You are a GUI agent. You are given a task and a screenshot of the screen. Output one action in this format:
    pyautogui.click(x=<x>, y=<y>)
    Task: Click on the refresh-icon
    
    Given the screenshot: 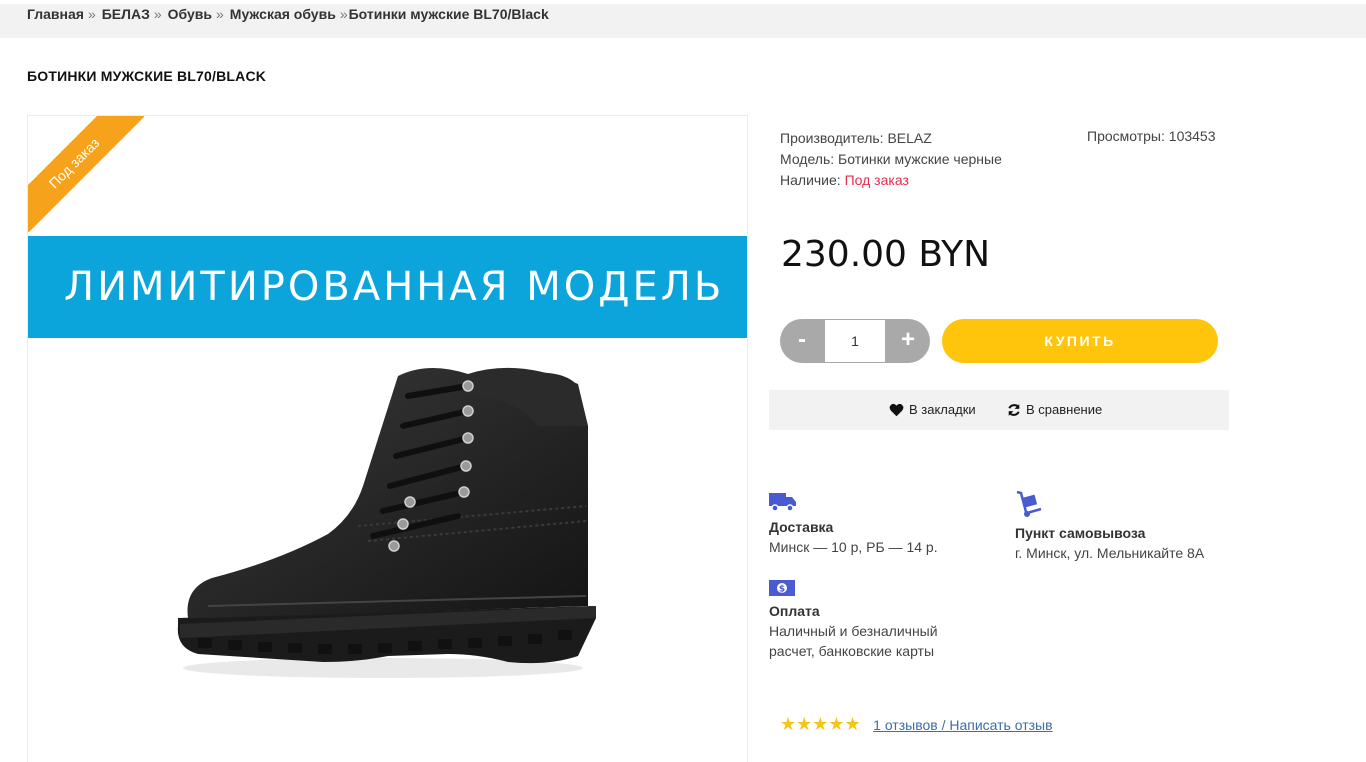 What is the action you would take?
    pyautogui.click(x=1014, y=410)
    